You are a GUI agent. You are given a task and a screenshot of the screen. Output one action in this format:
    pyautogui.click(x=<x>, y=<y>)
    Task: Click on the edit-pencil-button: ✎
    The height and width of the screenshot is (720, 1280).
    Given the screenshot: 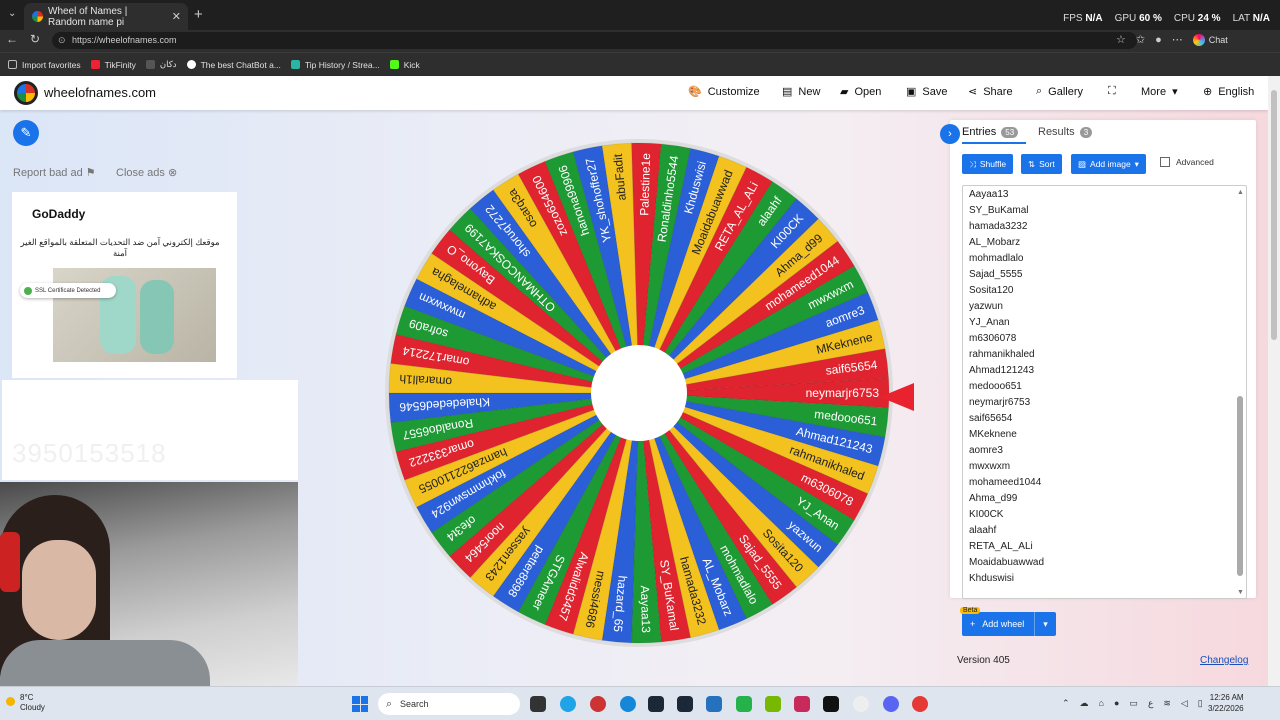 What is the action you would take?
    pyautogui.click(x=26, y=133)
    